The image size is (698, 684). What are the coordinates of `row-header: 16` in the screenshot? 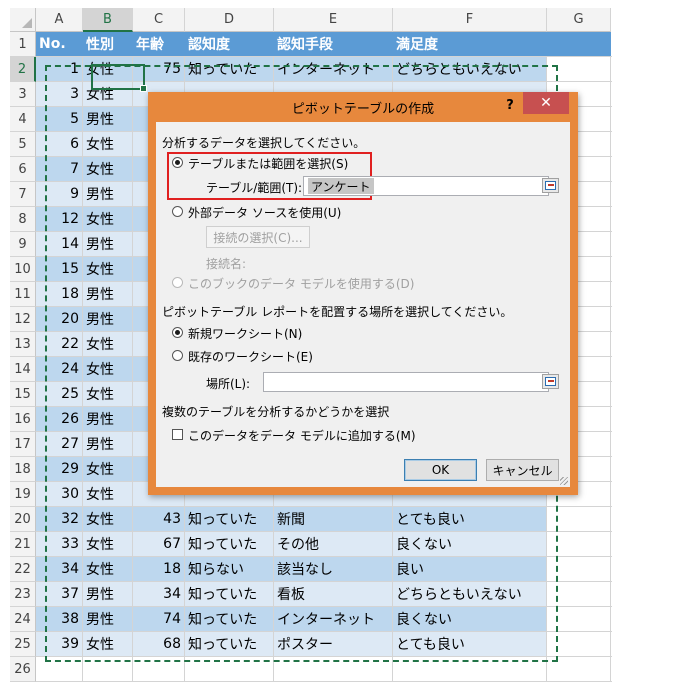 It's located at (23, 419).